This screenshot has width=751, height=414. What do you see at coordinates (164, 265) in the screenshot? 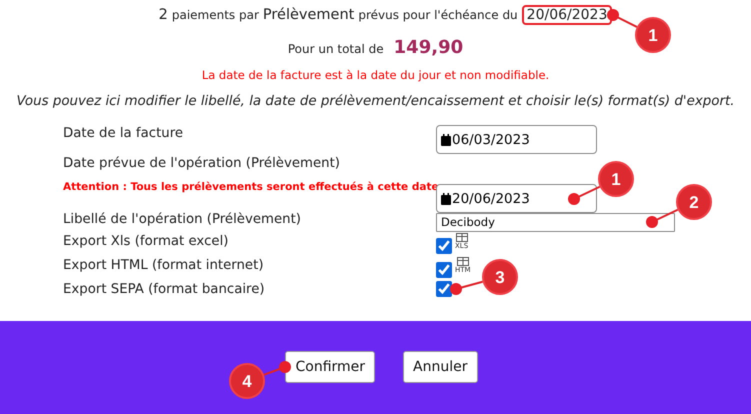
I see `field-label: Export HTML (format internet)` at bounding box center [164, 265].